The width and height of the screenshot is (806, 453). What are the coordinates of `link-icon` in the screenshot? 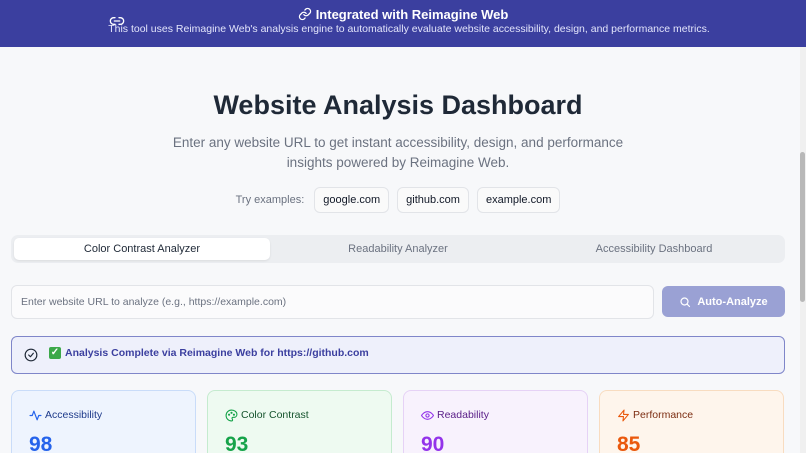 It's located at (304, 14).